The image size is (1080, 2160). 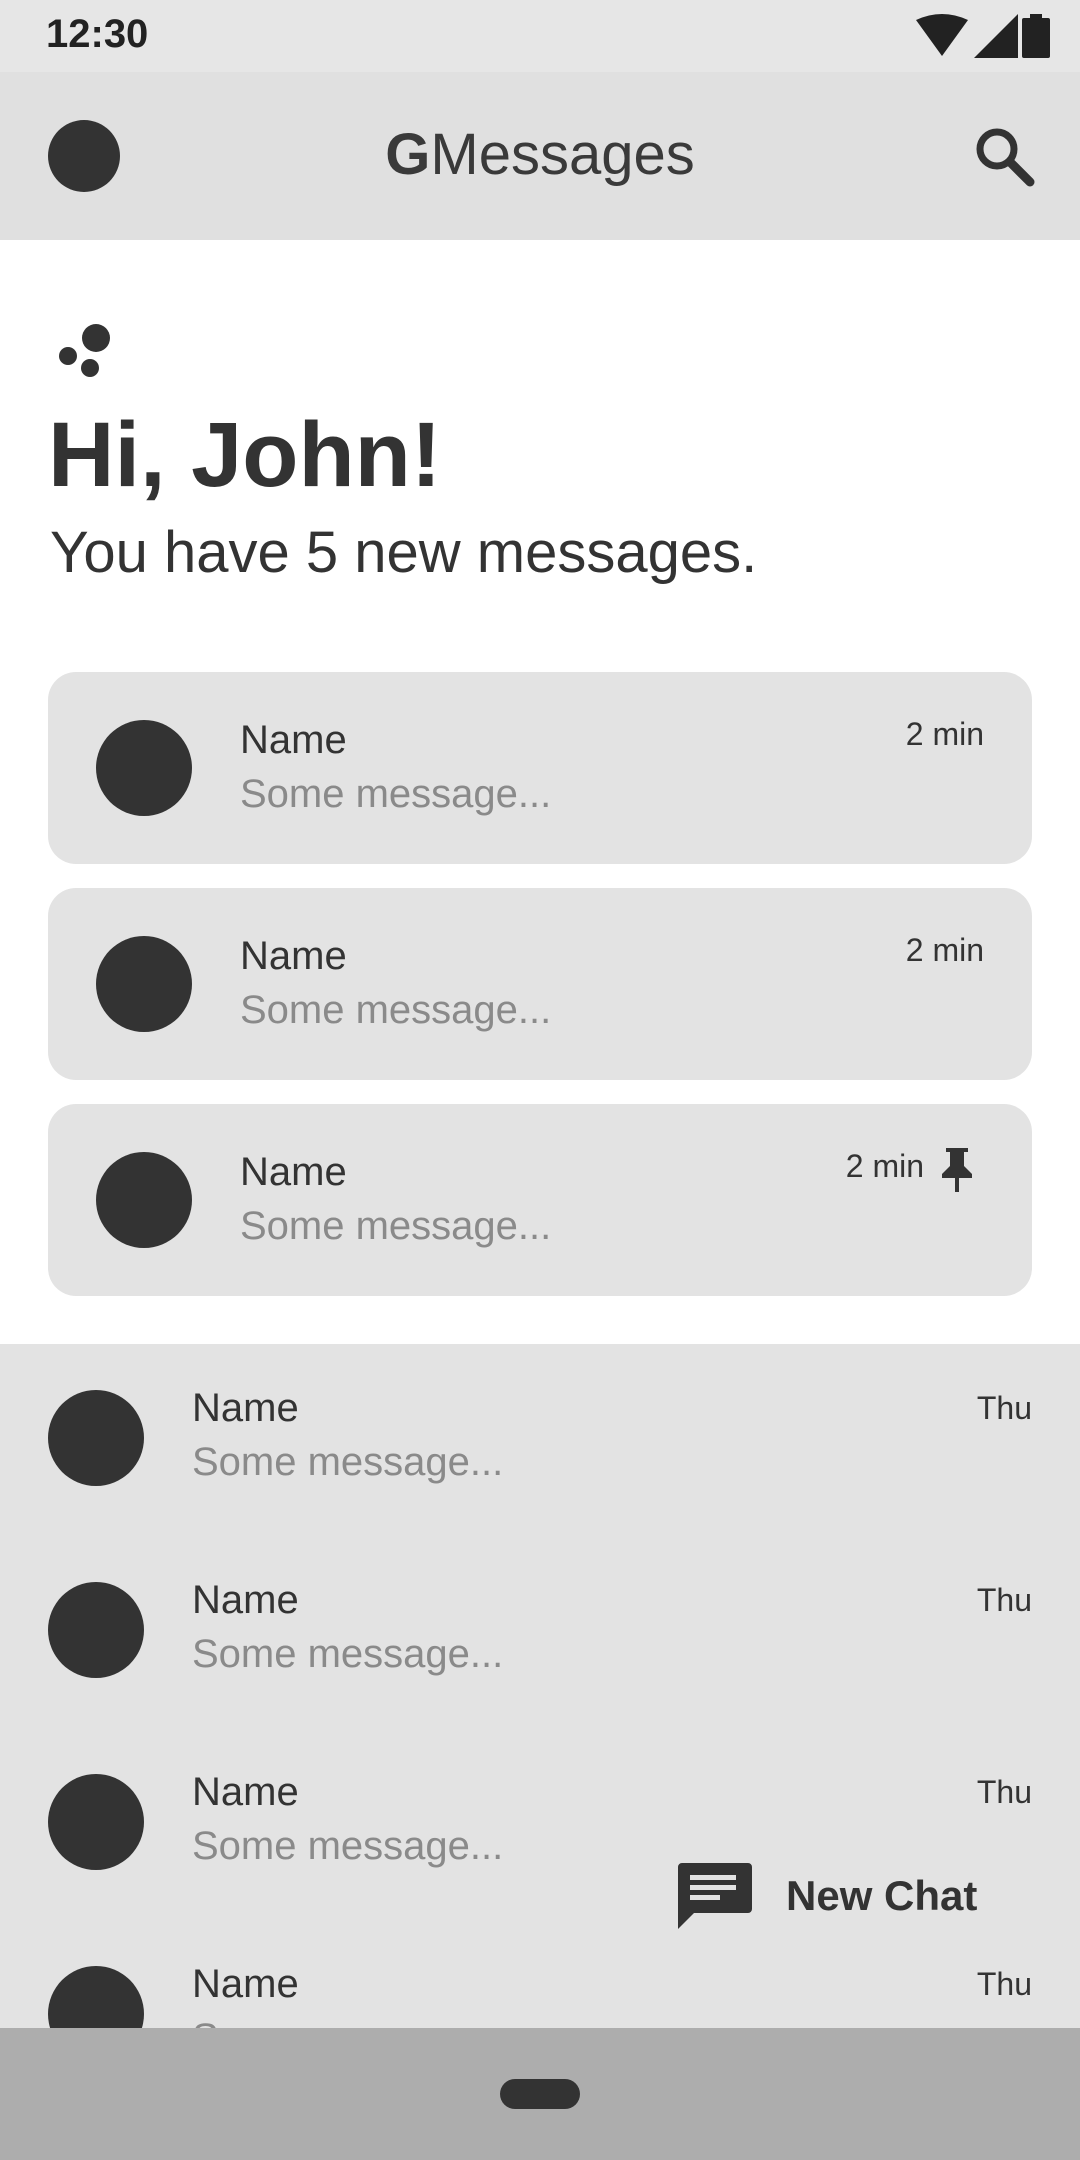 What do you see at coordinates (1005, 157) in the screenshot?
I see `search-icon` at bounding box center [1005, 157].